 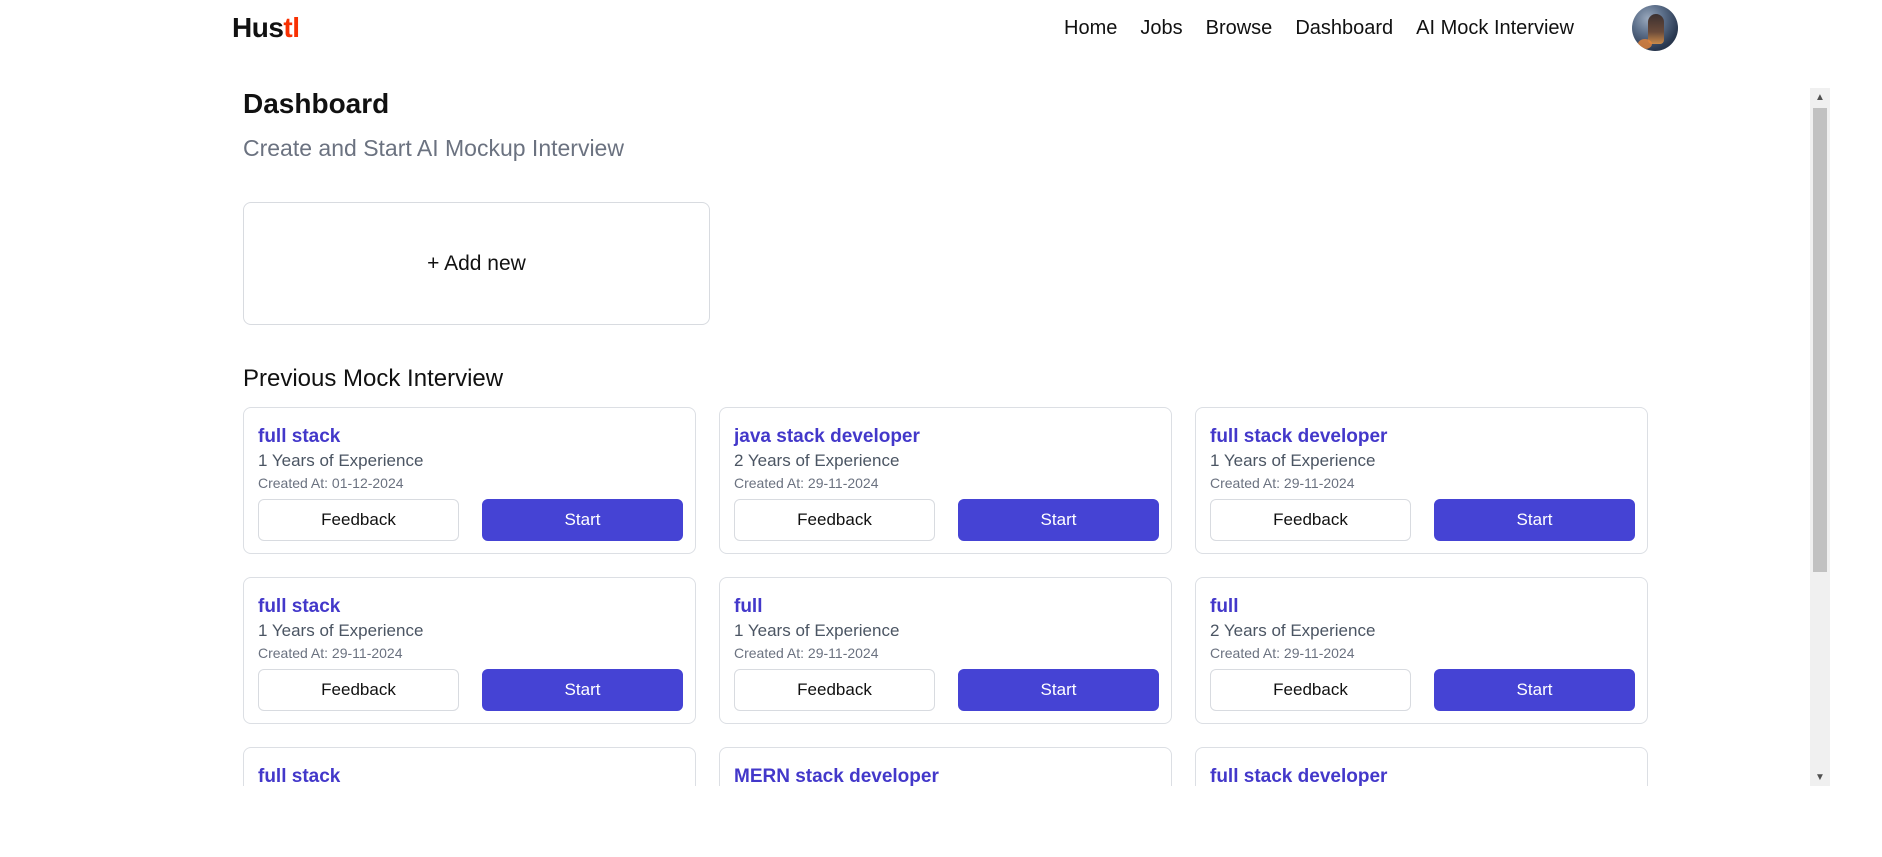 I want to click on scroll-up-arrow-icon: ▲, so click(x=1820, y=97).